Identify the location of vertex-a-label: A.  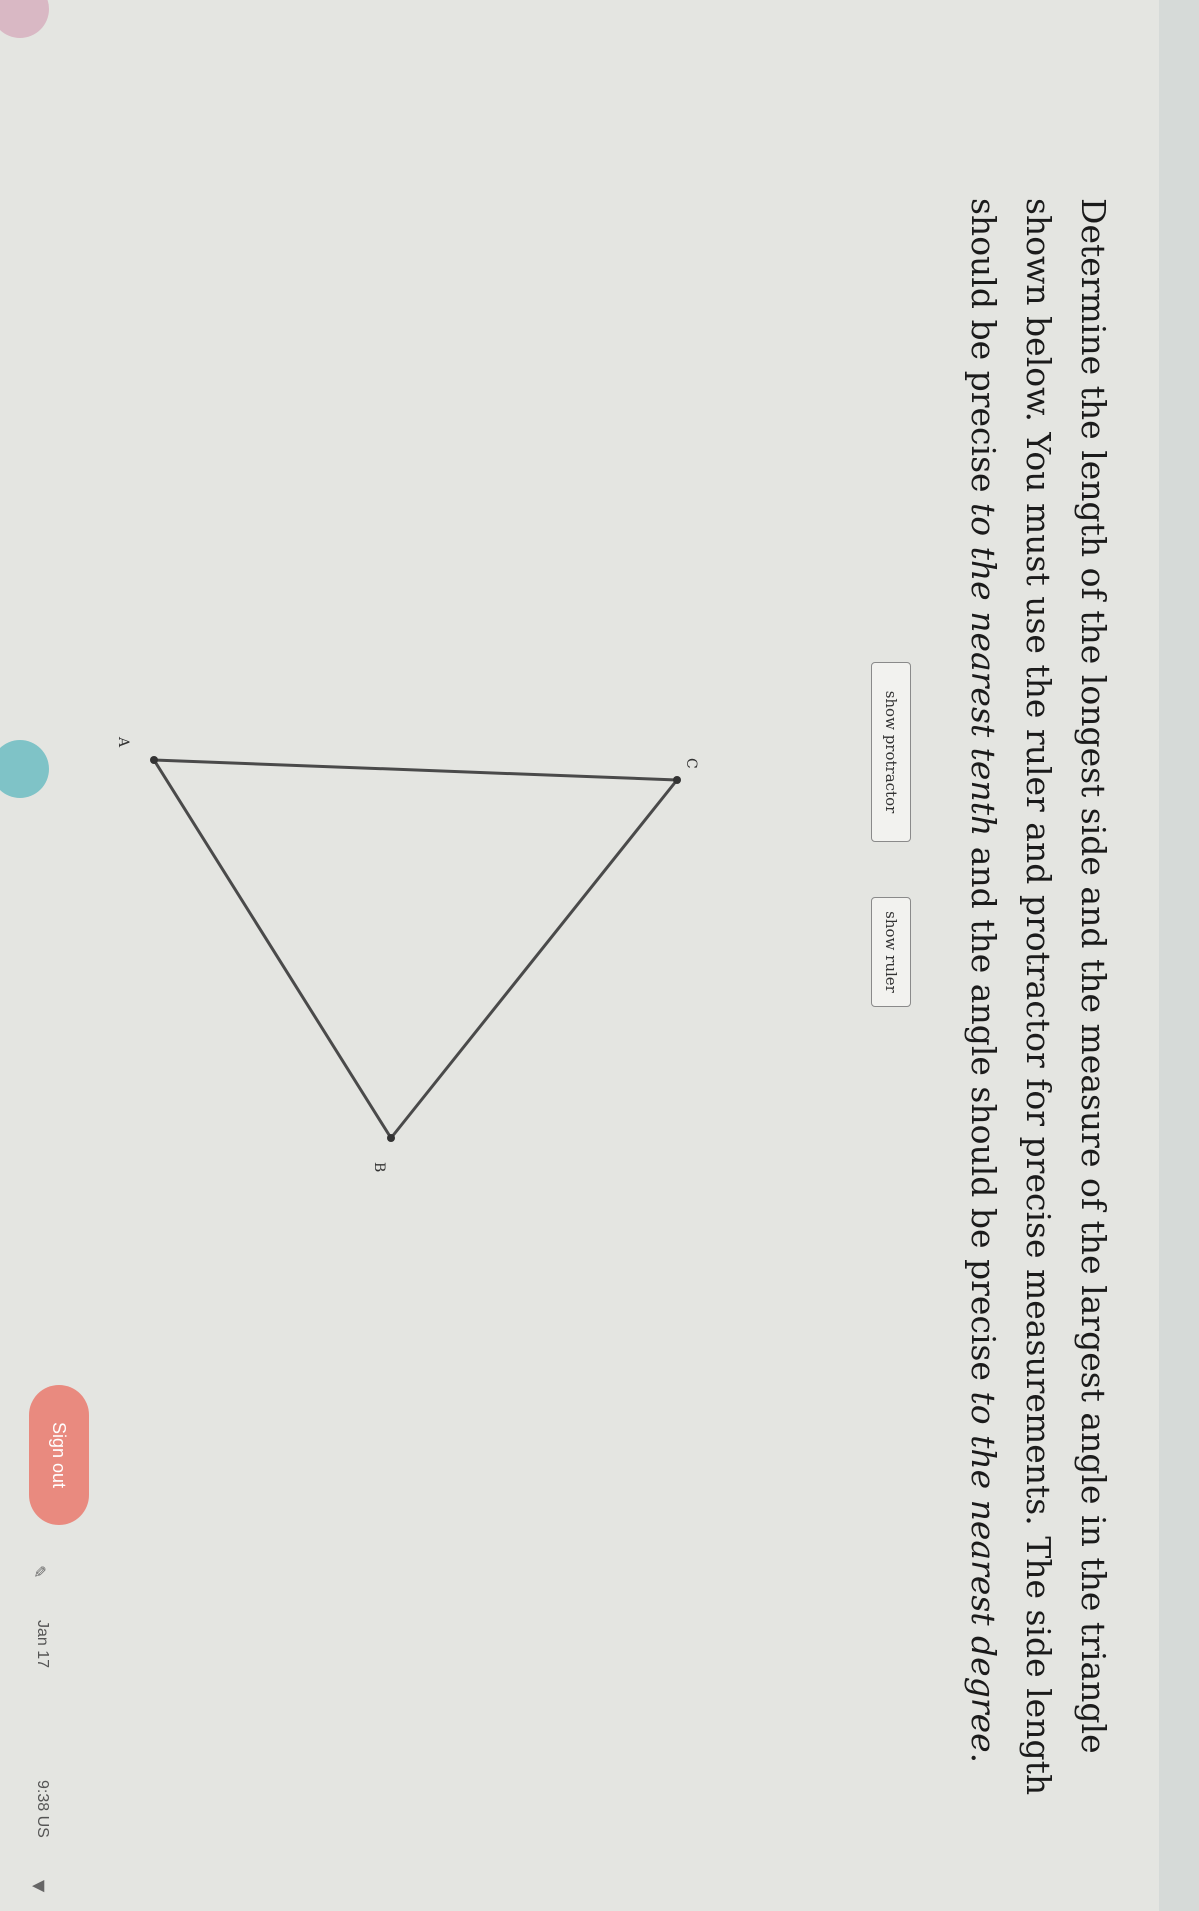
(123, 742).